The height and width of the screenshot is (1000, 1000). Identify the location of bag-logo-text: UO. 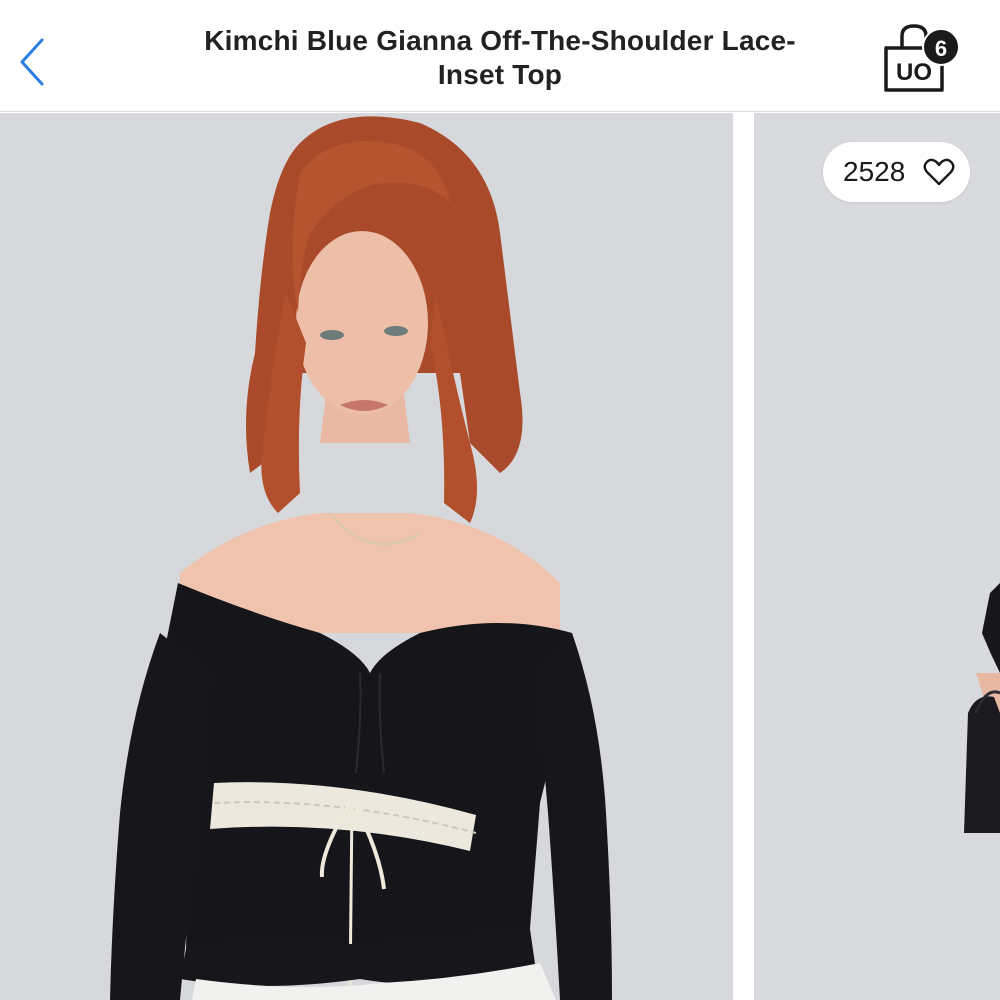
(914, 72).